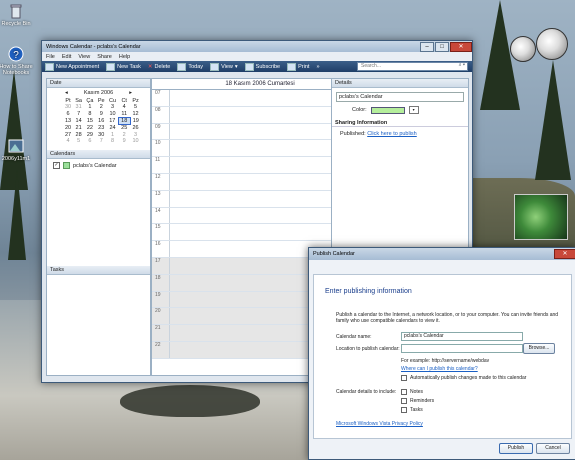 This screenshot has height=460, width=575. Describe the element at coordinates (553, 448) in the screenshot. I see `cancel-button: Cancel` at that location.